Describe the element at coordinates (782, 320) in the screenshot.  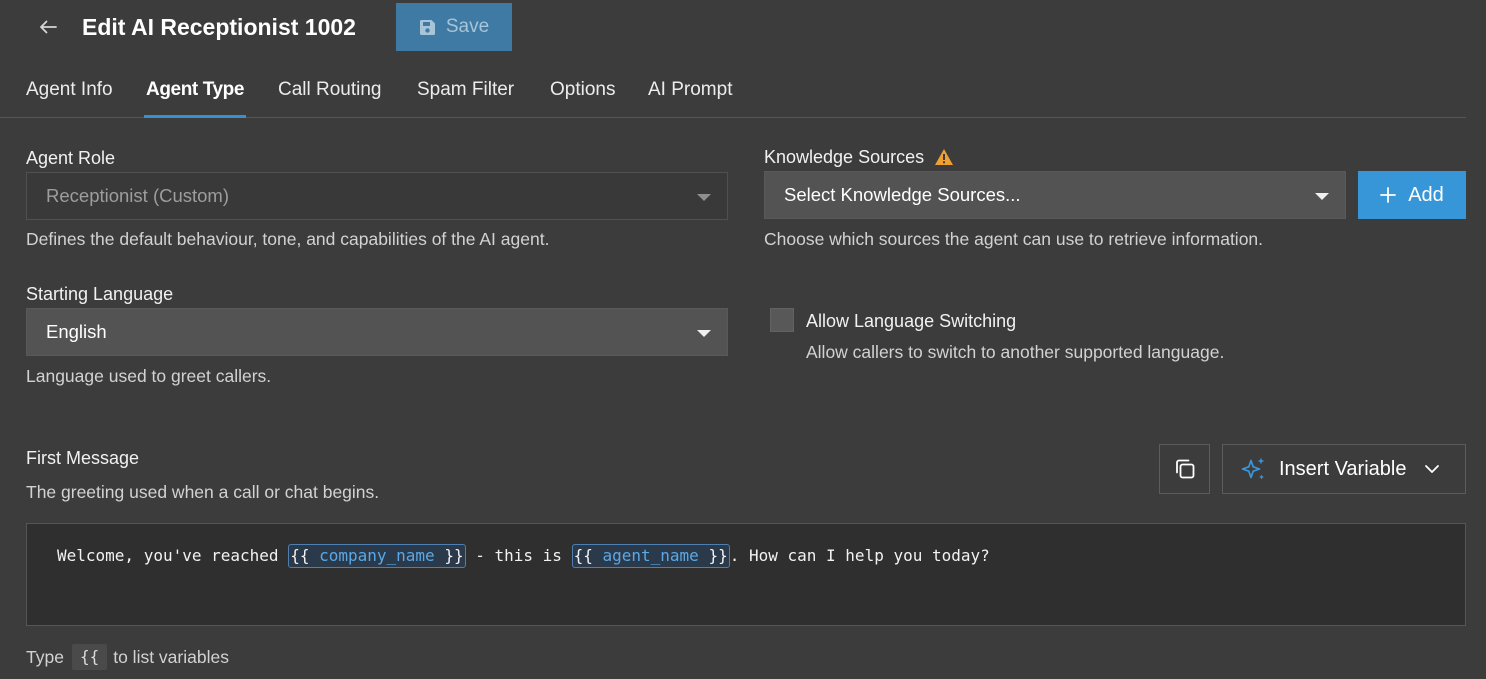
I see `allow-language-switching-checkbox` at that location.